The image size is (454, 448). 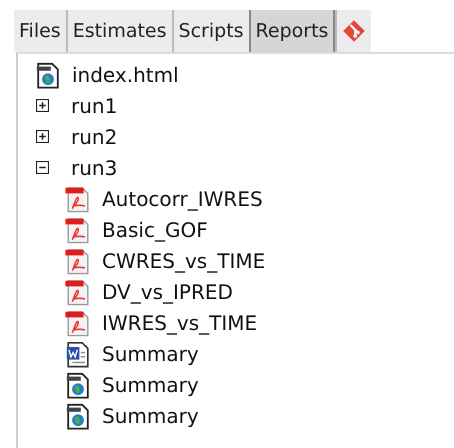 I want to click on folder-label: run3, so click(x=94, y=168).